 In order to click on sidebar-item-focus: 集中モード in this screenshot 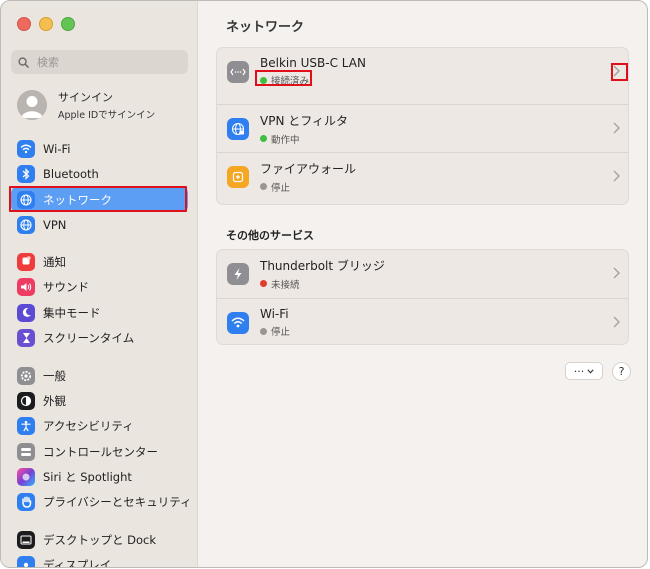, I will do `click(99, 312)`.